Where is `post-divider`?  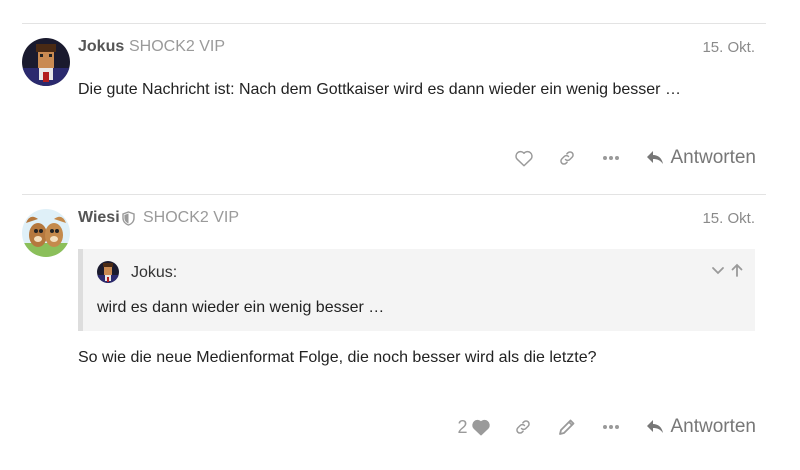
post-divider is located at coordinates (394, 194).